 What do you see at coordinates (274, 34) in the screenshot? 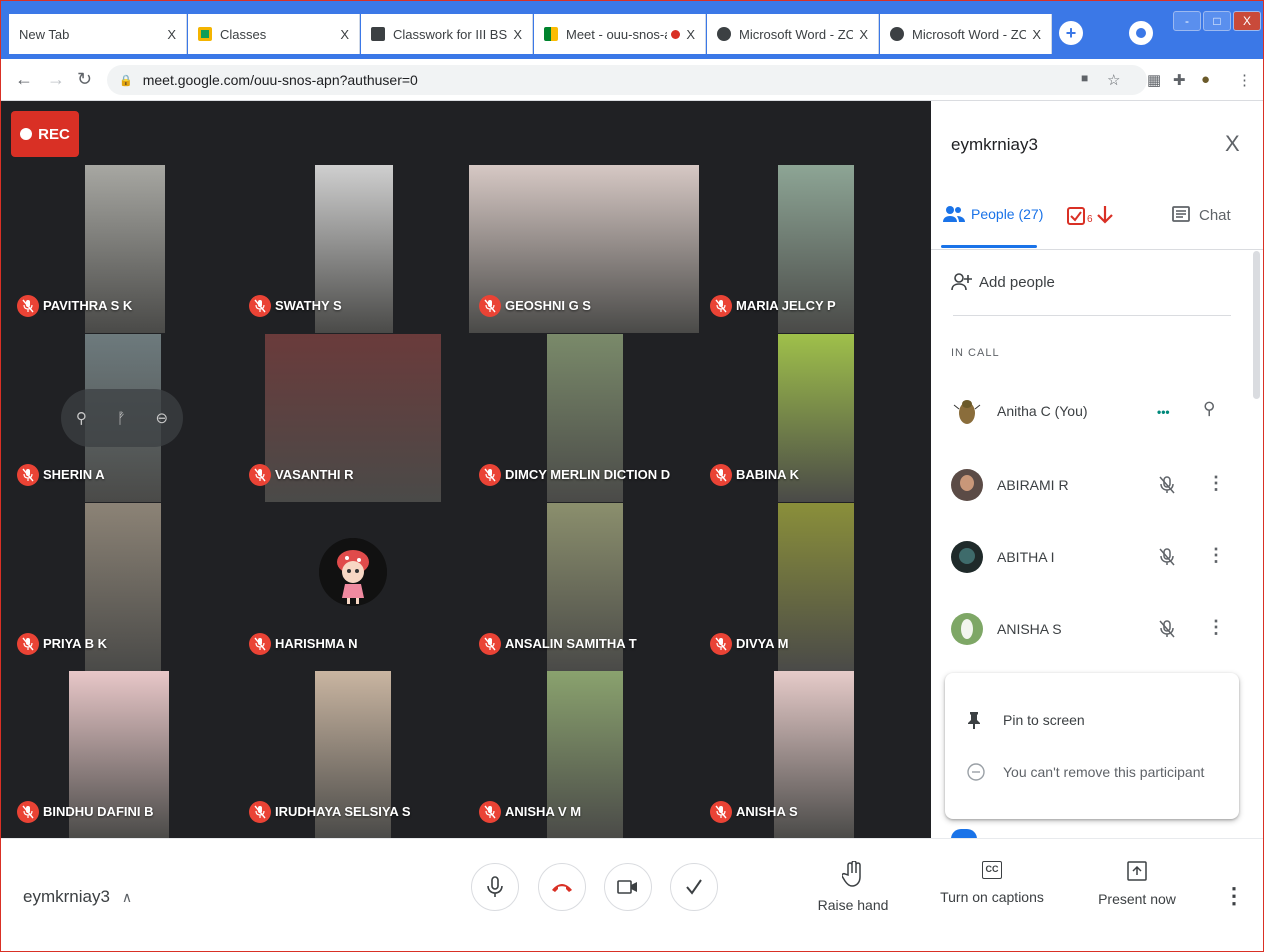
I see `tab-classes: Classes X` at bounding box center [274, 34].